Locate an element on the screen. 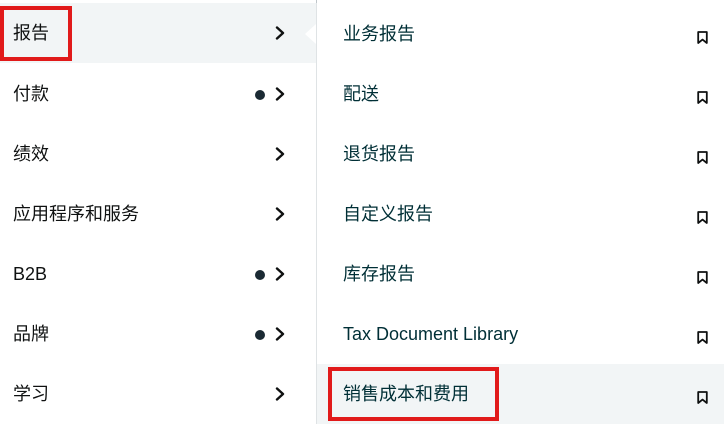 This screenshot has height=424, width=724. submenu-item-fulfillment: 配送 is located at coordinates (520, 94).